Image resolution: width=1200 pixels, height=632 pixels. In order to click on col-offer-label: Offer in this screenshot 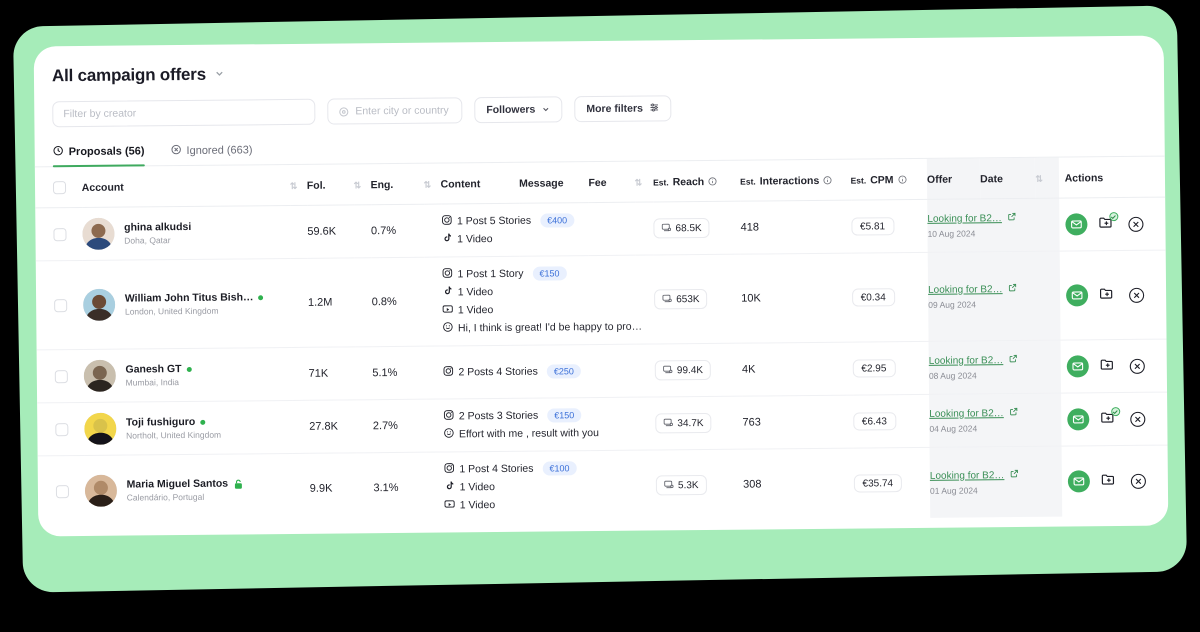, I will do `click(939, 179)`.